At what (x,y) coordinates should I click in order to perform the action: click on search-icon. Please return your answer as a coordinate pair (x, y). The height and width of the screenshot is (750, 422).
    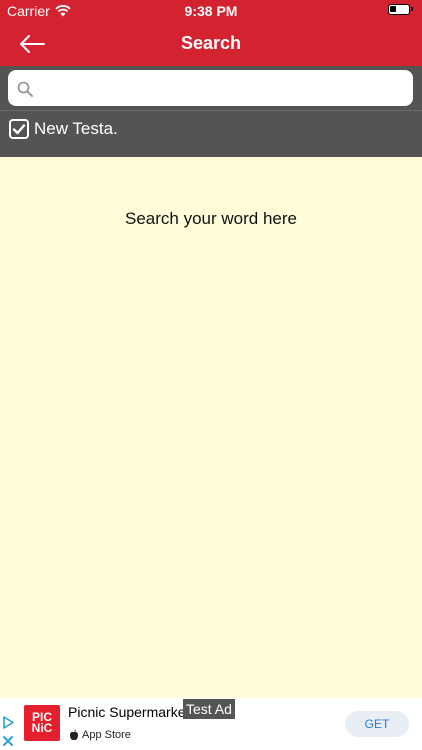
    Looking at the image, I should click on (25, 89).